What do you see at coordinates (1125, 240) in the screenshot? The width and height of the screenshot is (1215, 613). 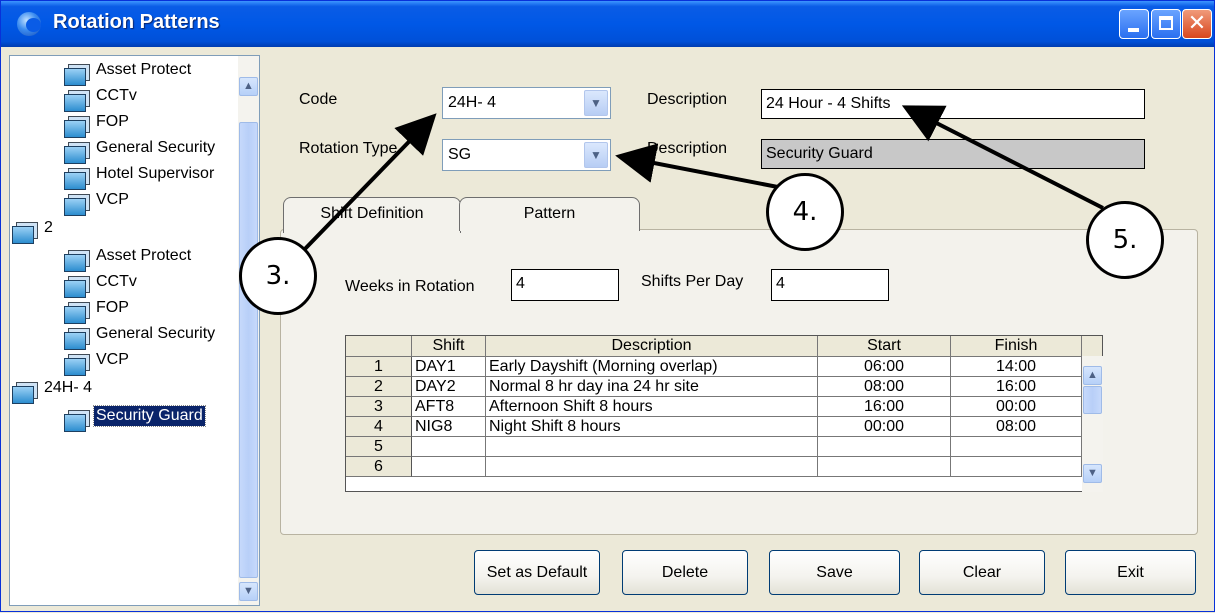 I see `callout-5: 5.` at bounding box center [1125, 240].